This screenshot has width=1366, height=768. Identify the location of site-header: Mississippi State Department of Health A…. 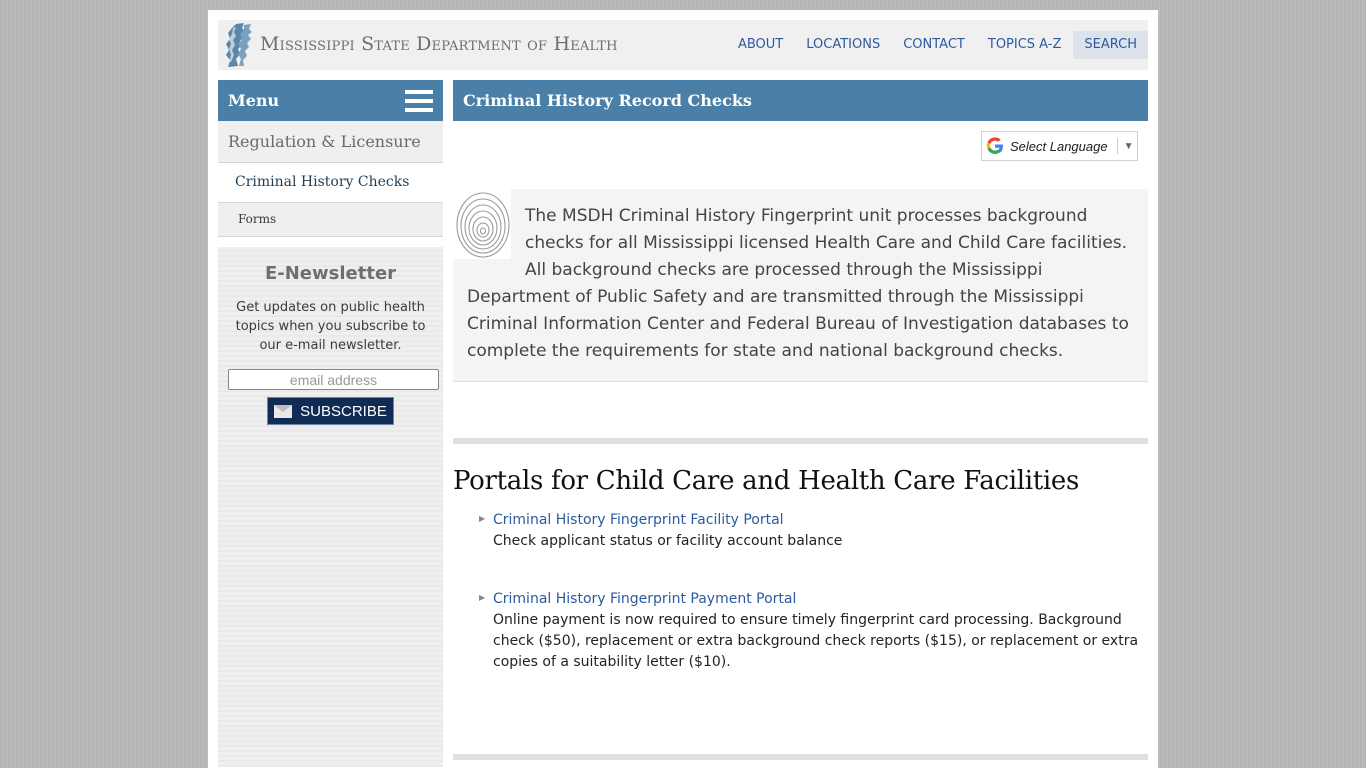
(683, 45).